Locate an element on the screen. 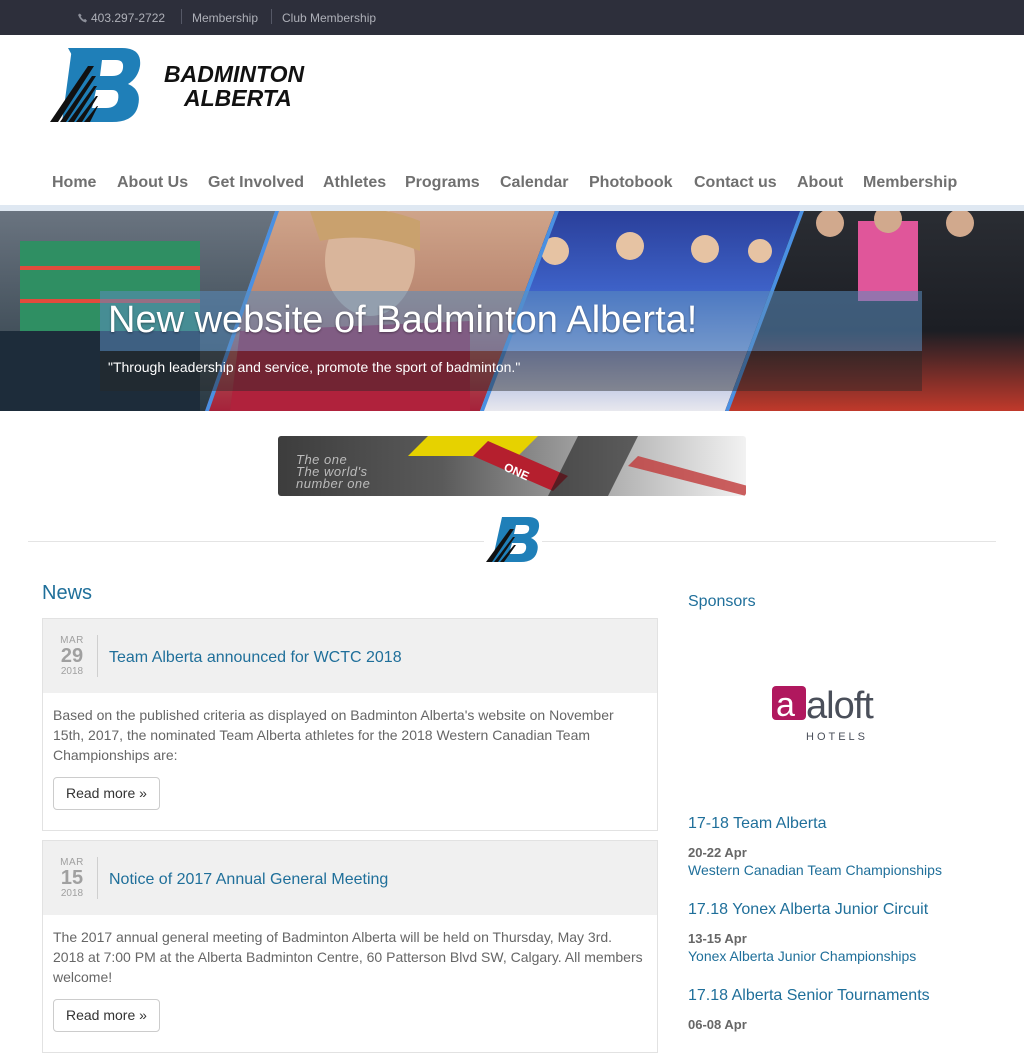  aloft-logo-icon: a aloft HOTELS is located at coordinates (823, 714).